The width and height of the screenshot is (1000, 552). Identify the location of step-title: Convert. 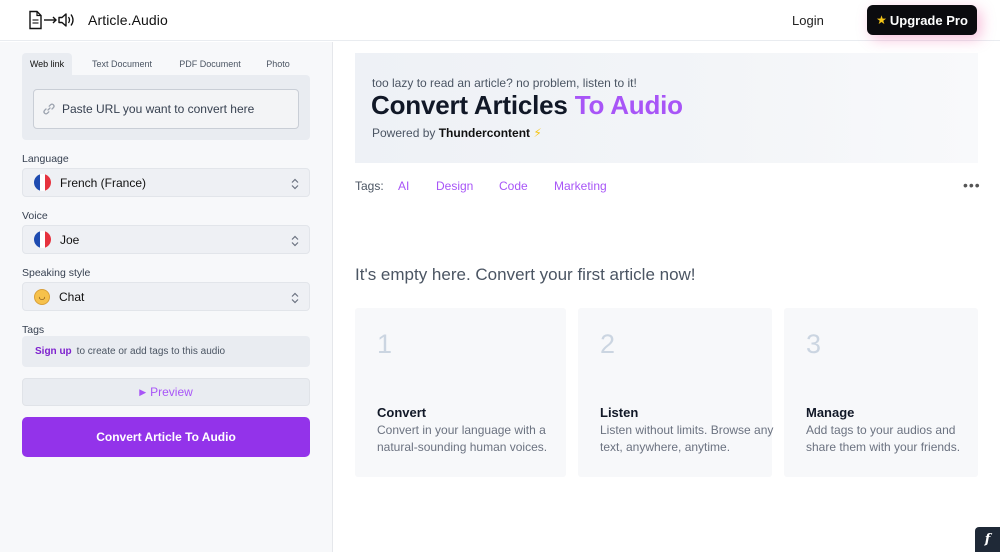
(402, 412).